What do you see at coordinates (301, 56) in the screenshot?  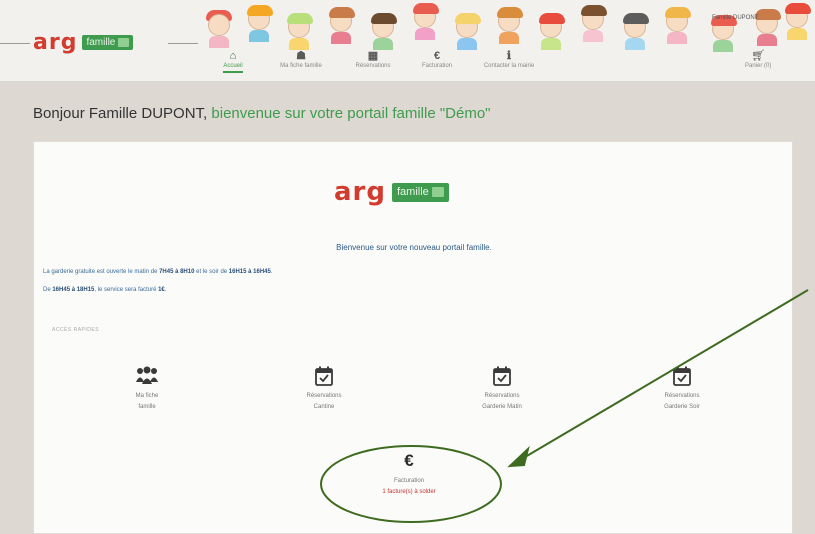 I see `family-icon: ☗` at bounding box center [301, 56].